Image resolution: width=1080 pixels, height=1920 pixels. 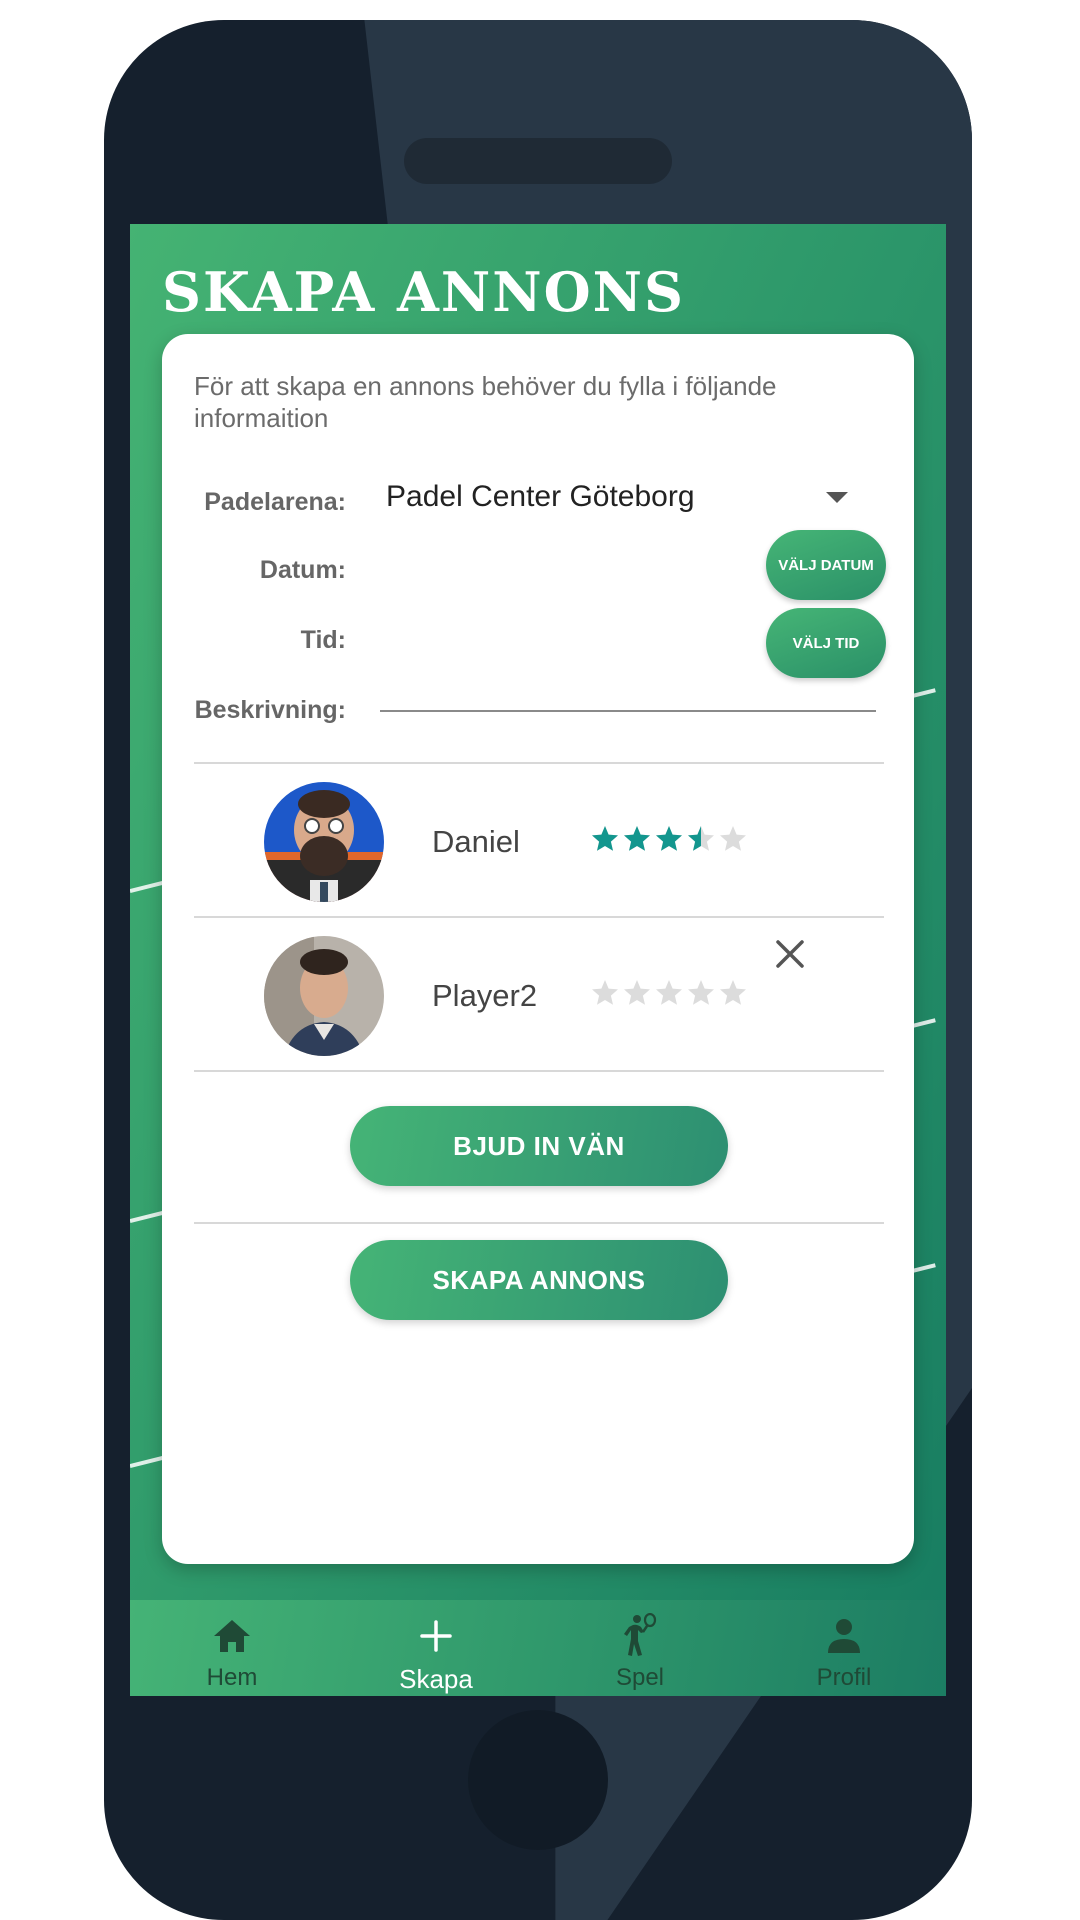 I want to click on nav-label: Profil, so click(x=844, y=1677).